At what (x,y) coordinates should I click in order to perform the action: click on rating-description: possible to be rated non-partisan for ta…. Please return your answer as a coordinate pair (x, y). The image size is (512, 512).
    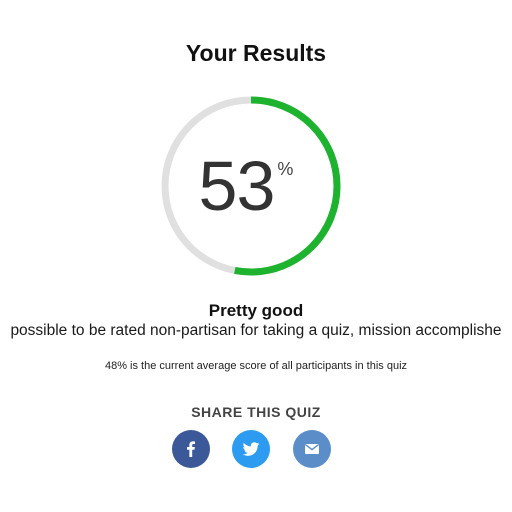
    Looking at the image, I should click on (256, 330).